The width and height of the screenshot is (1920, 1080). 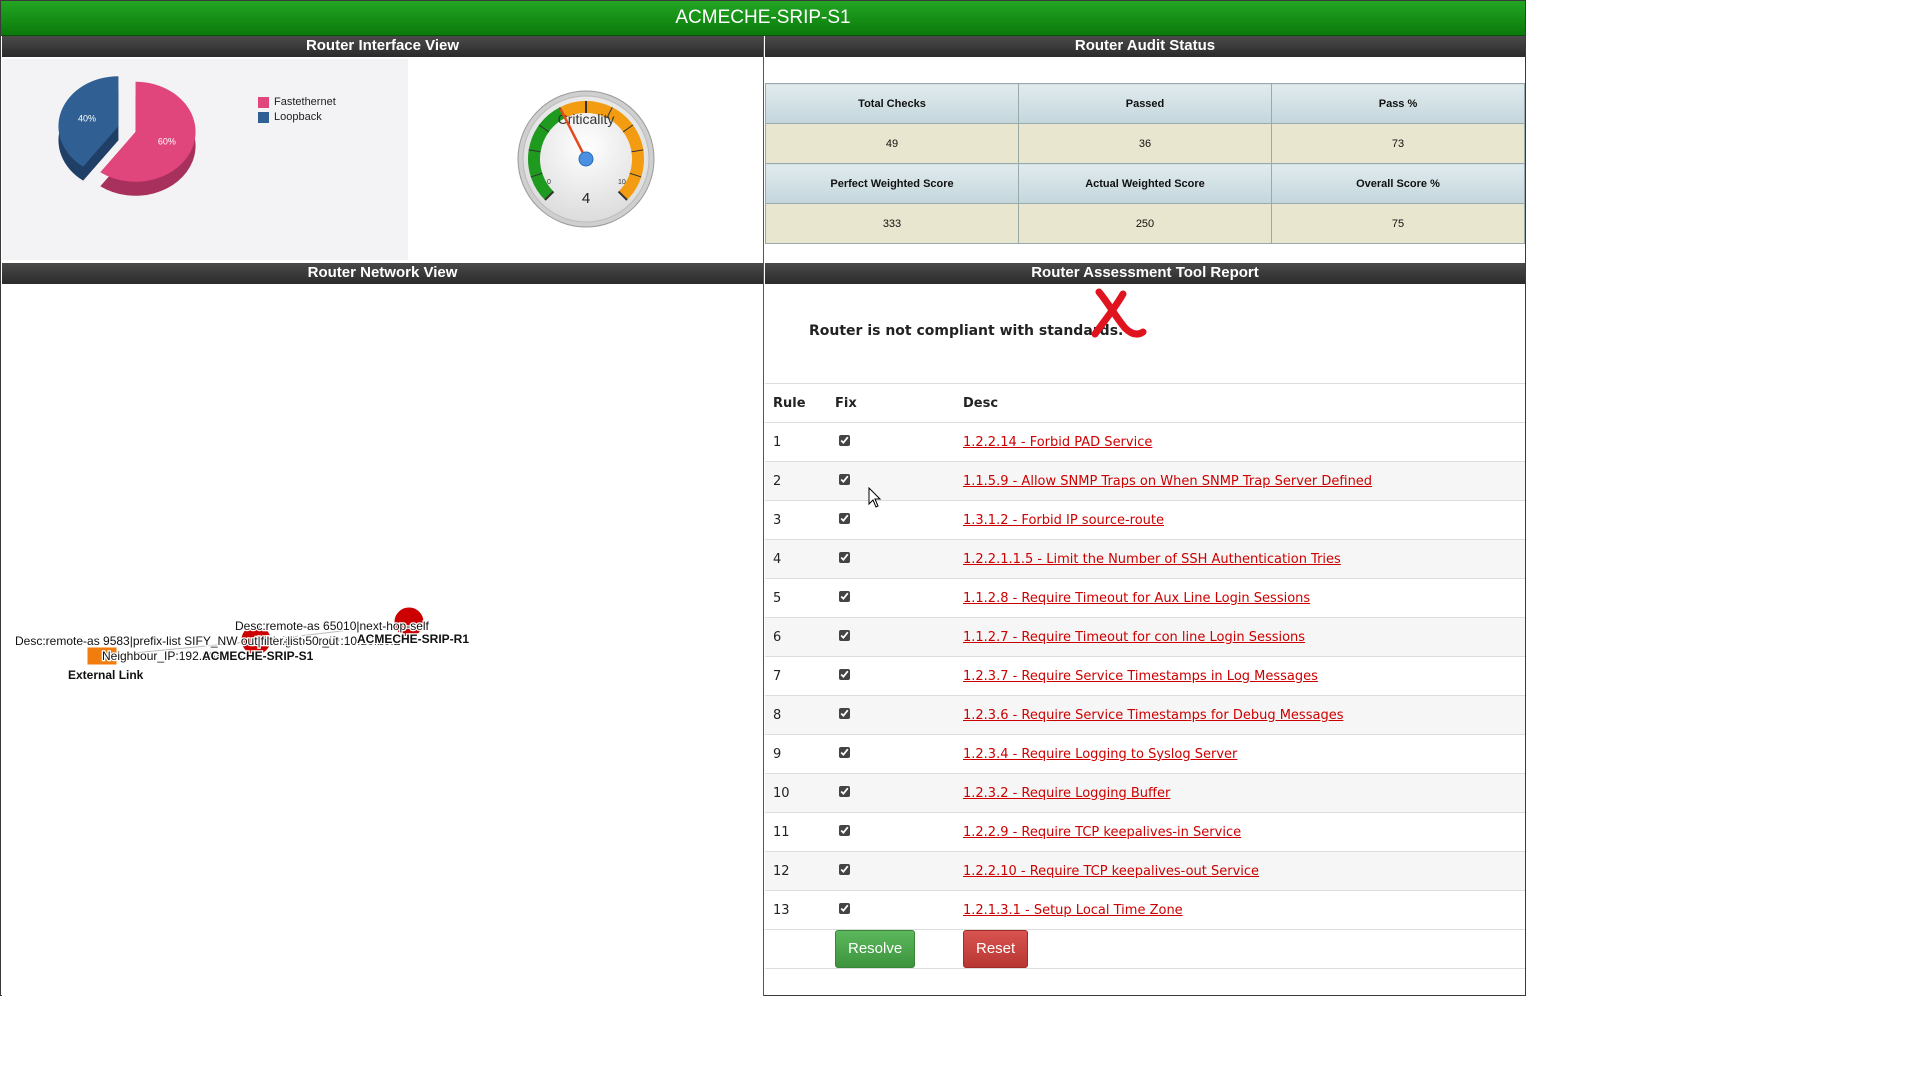 What do you see at coordinates (1063, 520) in the screenshot?
I see `rule-desc-link: 1.3.1.2 - Forbid IP source-route` at bounding box center [1063, 520].